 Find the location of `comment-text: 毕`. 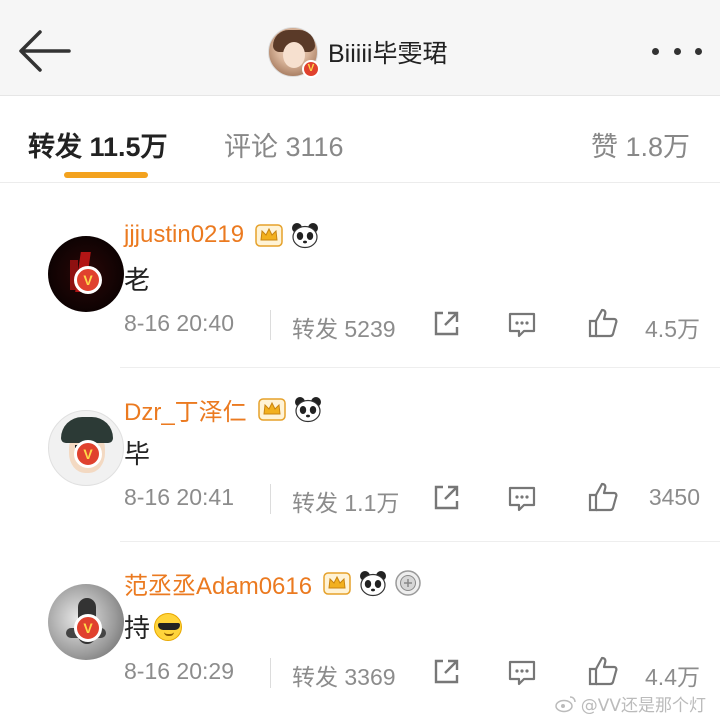

comment-text: 毕 is located at coordinates (137, 455).